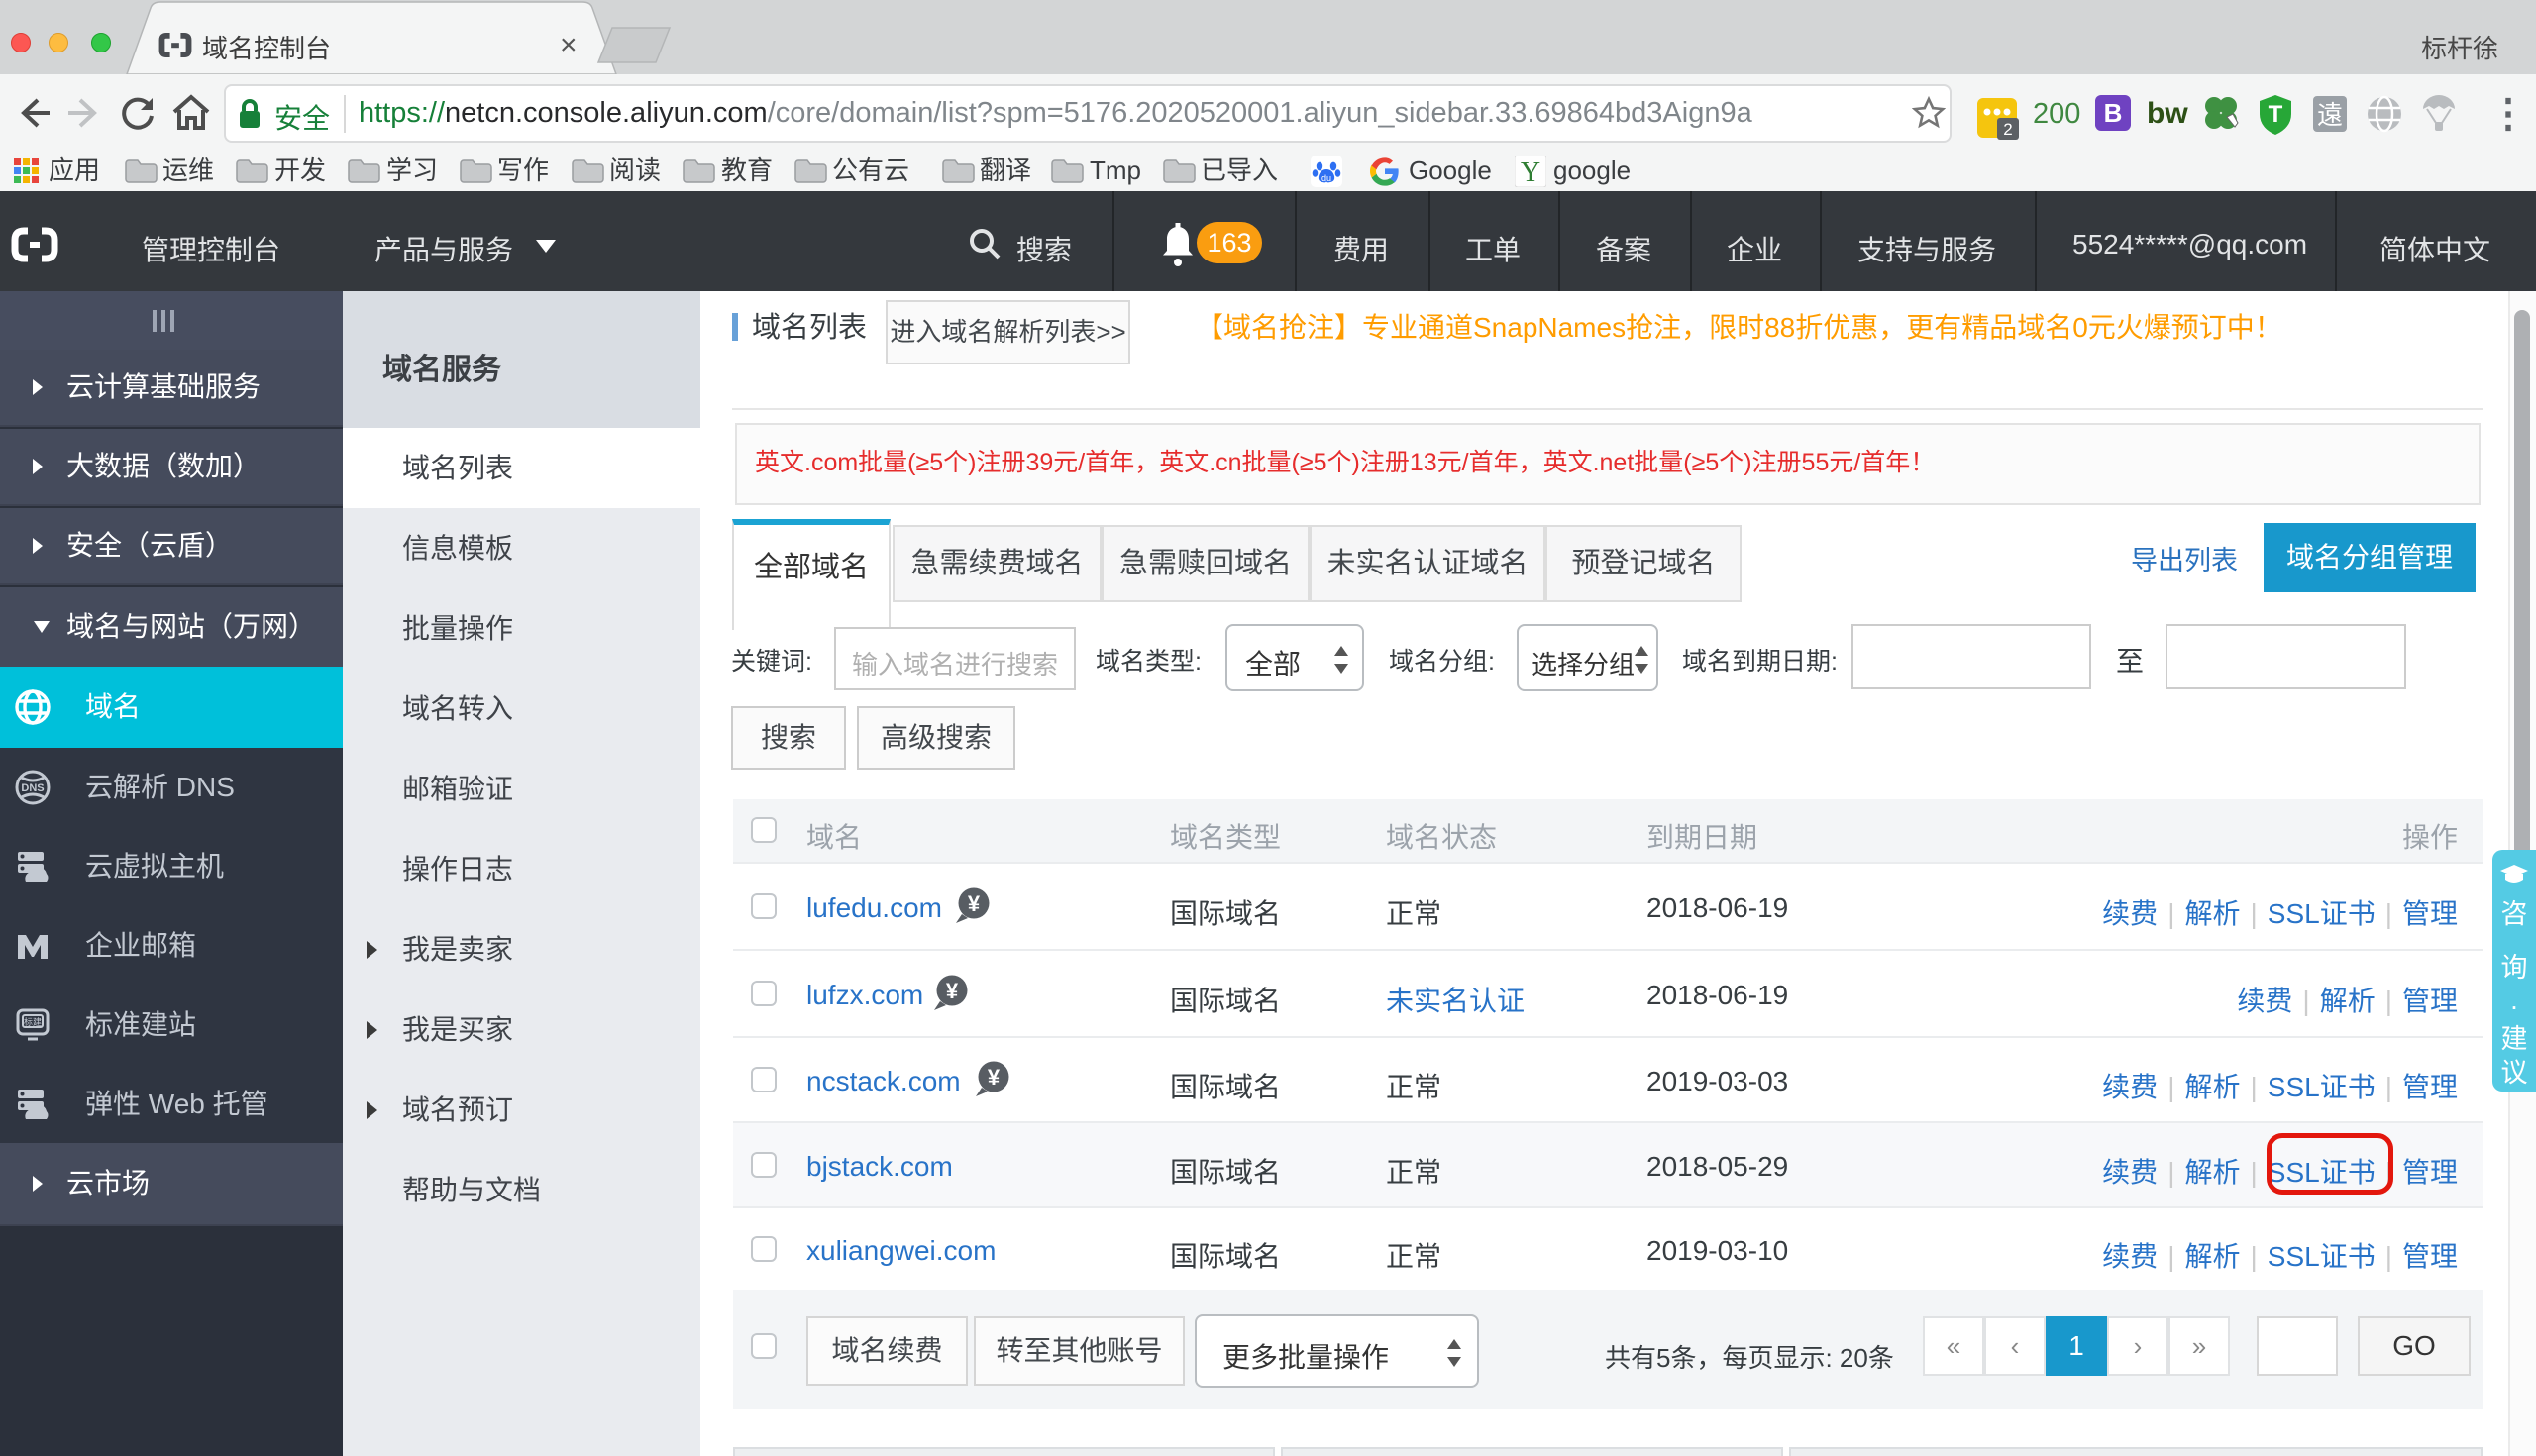 This screenshot has height=1456, width=2536. I want to click on svg-text: Y, so click(1530, 172).